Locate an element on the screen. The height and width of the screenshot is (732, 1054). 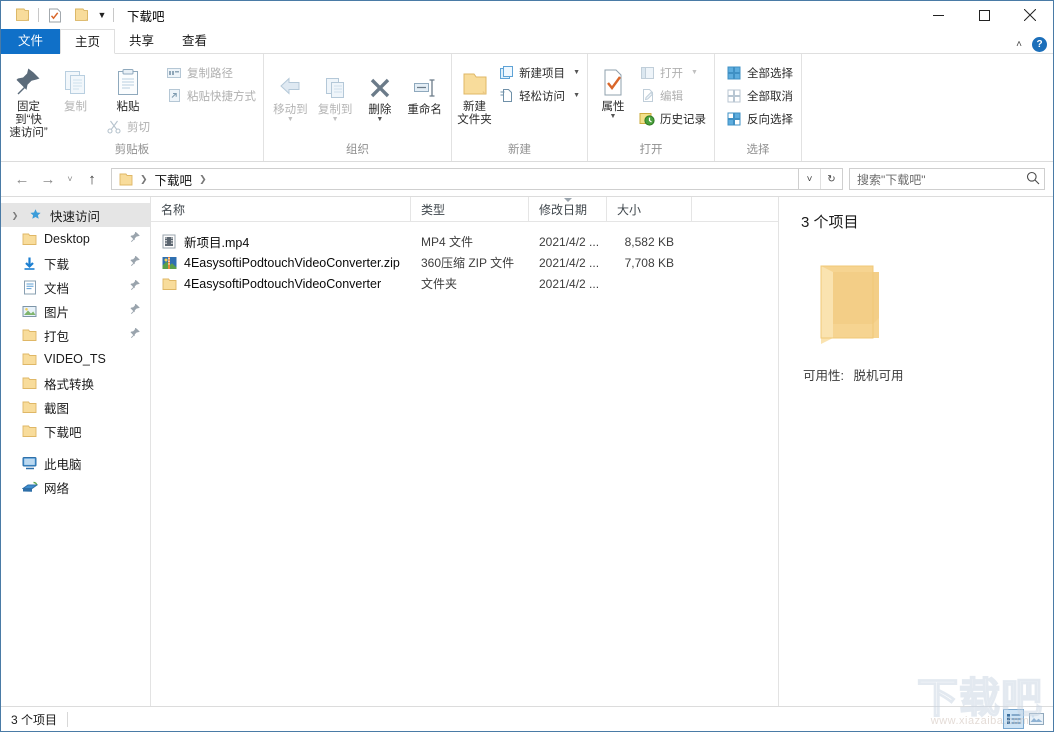
copy-icon is located at coordinates (76, 80).